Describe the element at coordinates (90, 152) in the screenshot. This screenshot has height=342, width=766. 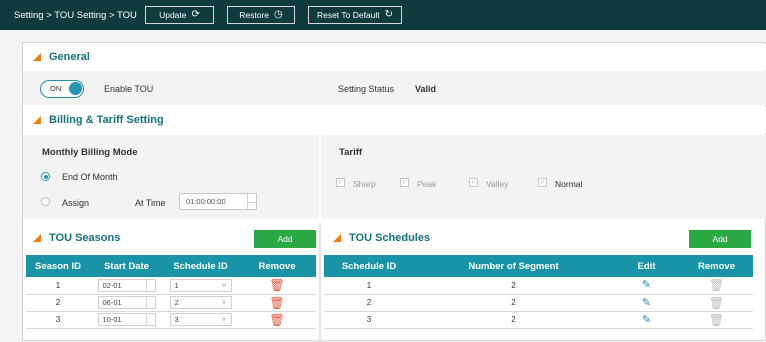
I see `monthly-billing-mode-title: Monthly Billing Mode` at that location.